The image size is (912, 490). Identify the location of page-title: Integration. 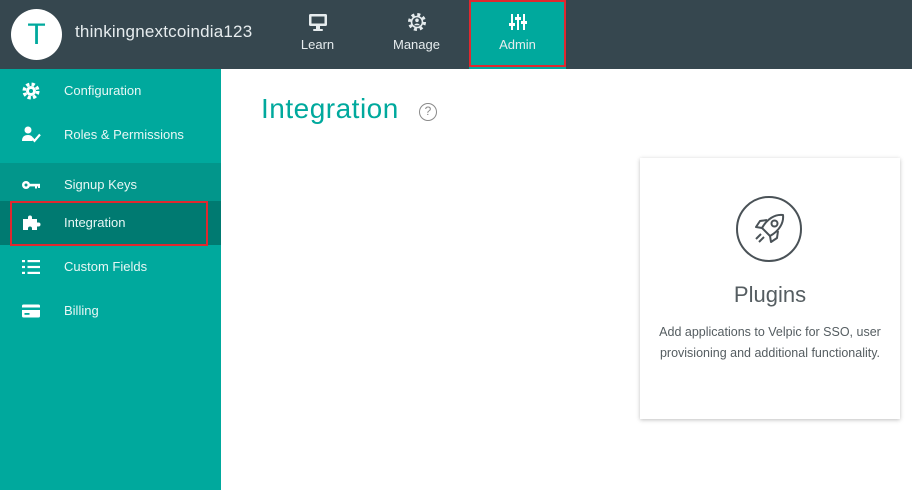
(330, 108).